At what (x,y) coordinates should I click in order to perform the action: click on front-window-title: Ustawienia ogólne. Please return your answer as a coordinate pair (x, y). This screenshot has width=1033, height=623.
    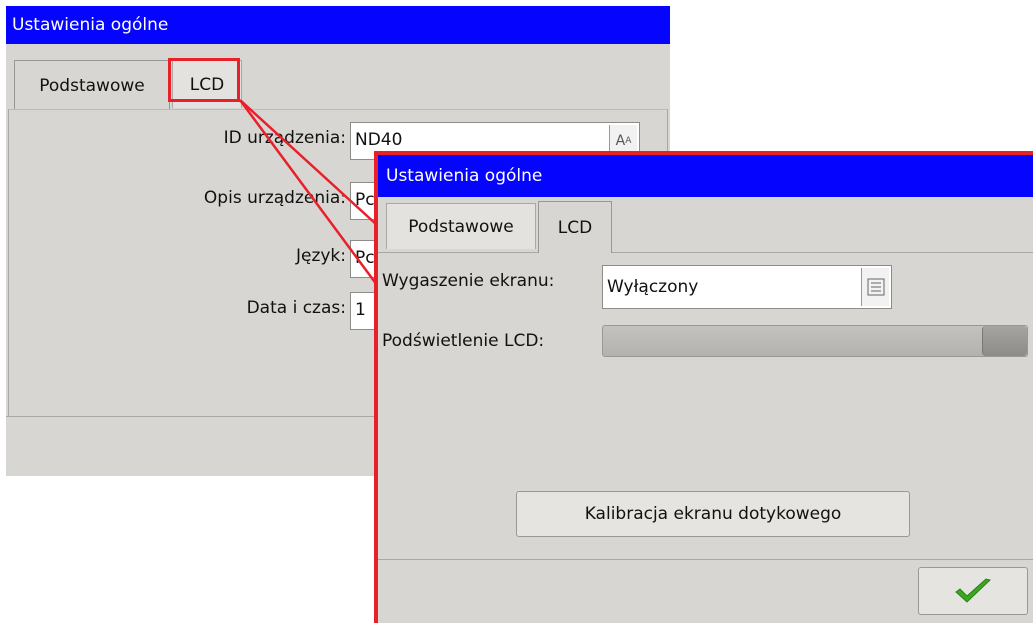
    Looking at the image, I should click on (705, 176).